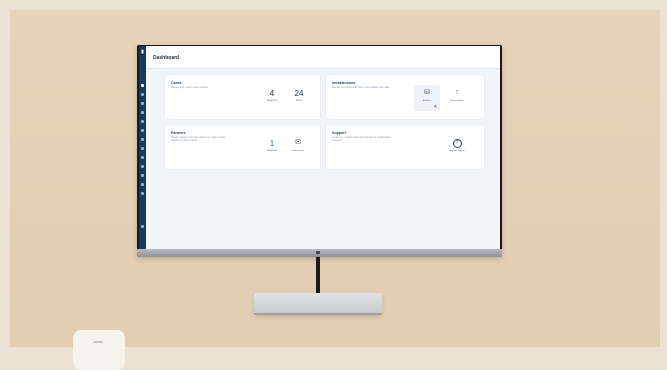 Image resolution: width=667 pixels, height=370 pixels. I want to click on sidebar-item-settings, so click(142, 226).